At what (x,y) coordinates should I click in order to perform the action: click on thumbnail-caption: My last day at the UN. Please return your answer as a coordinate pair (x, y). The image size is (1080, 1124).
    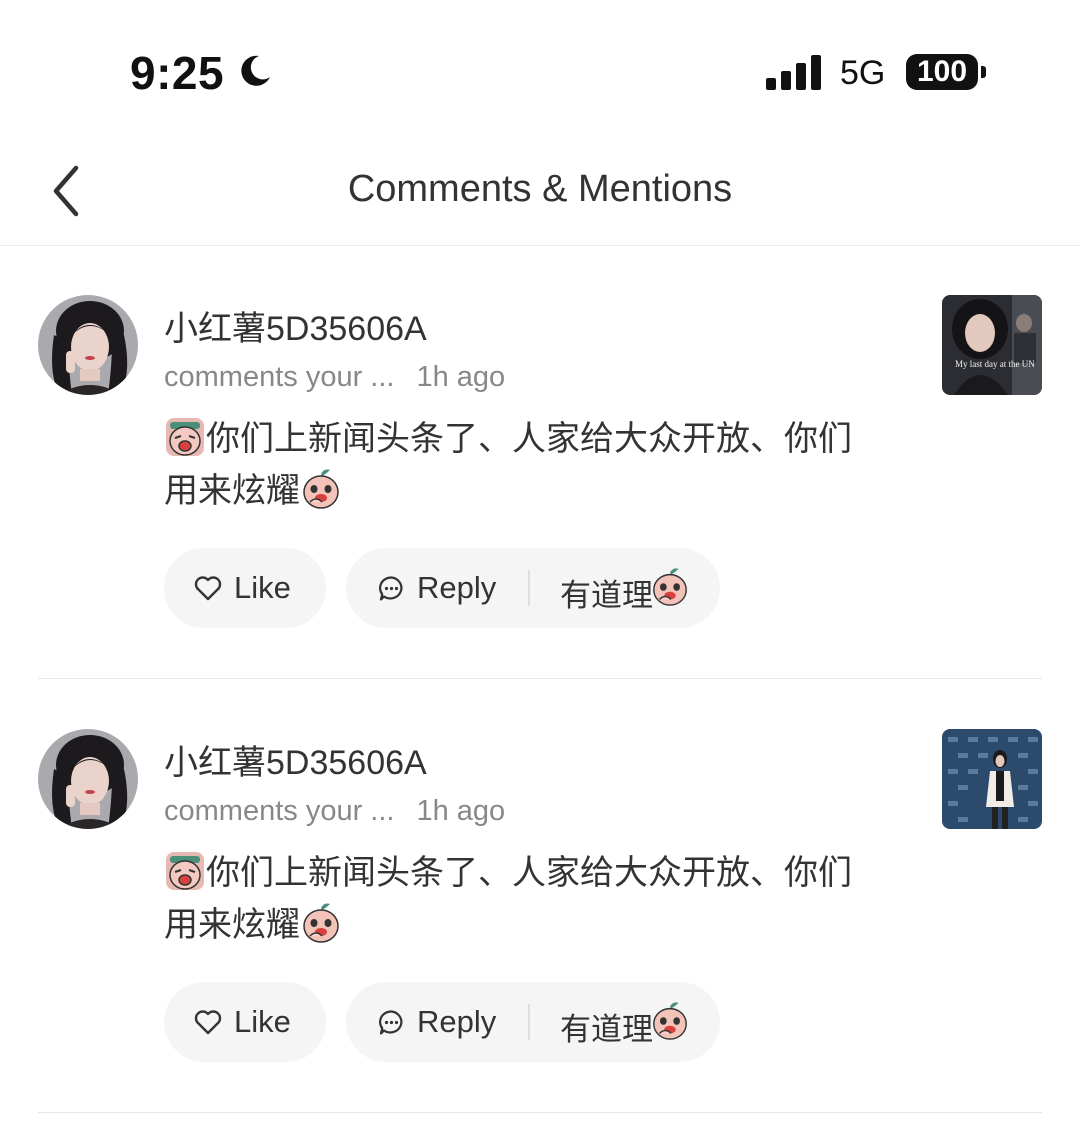
    Looking at the image, I should click on (995, 364).